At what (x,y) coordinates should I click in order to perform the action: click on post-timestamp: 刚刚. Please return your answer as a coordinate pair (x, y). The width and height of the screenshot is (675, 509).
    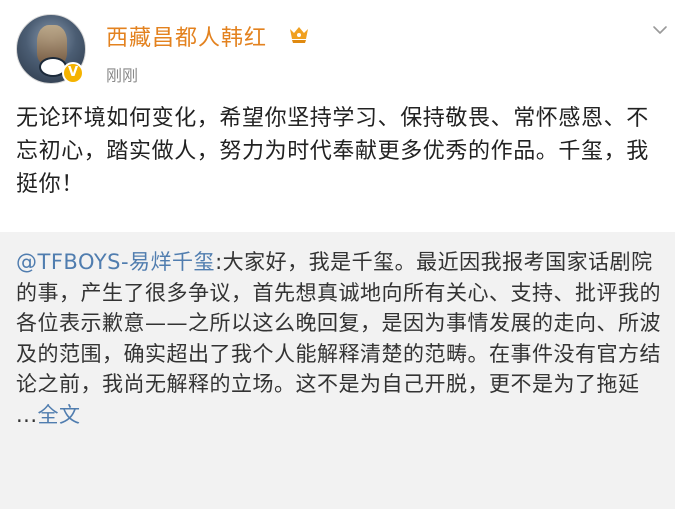
    Looking at the image, I should click on (122, 75).